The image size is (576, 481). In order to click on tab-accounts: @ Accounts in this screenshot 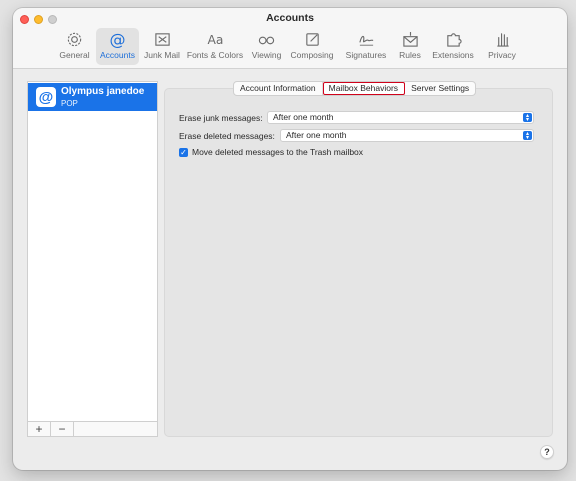, I will do `click(117, 46)`.